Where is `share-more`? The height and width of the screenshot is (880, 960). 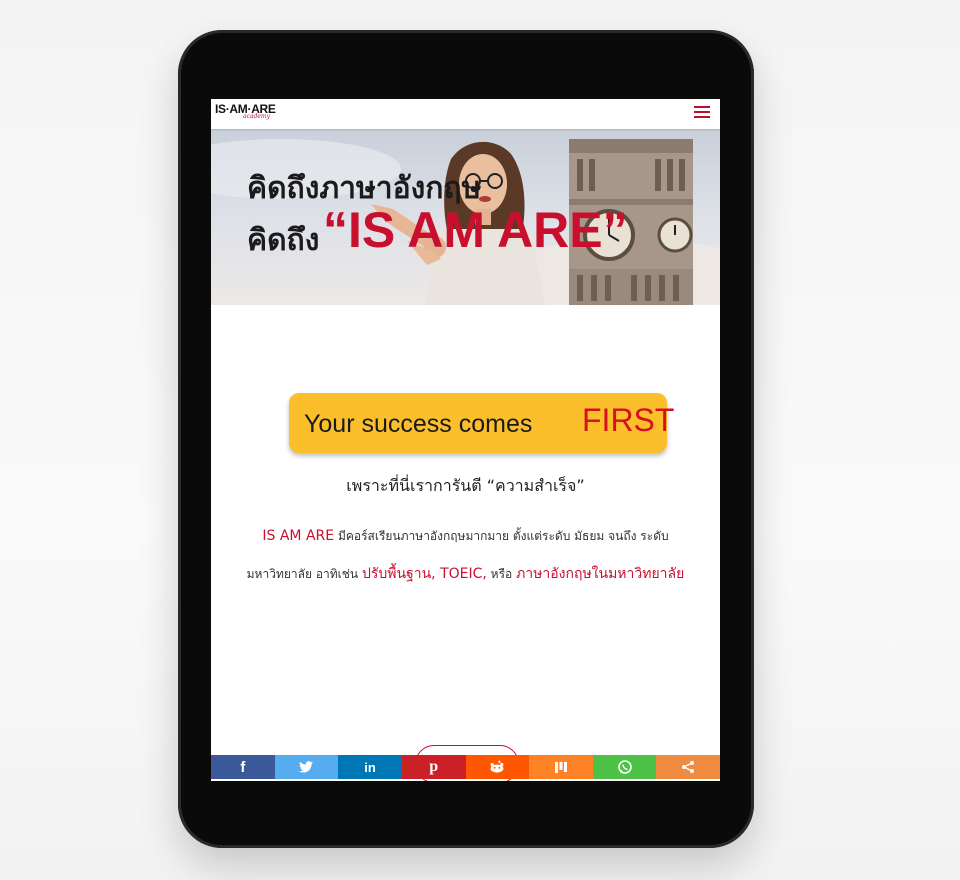
share-more is located at coordinates (688, 767).